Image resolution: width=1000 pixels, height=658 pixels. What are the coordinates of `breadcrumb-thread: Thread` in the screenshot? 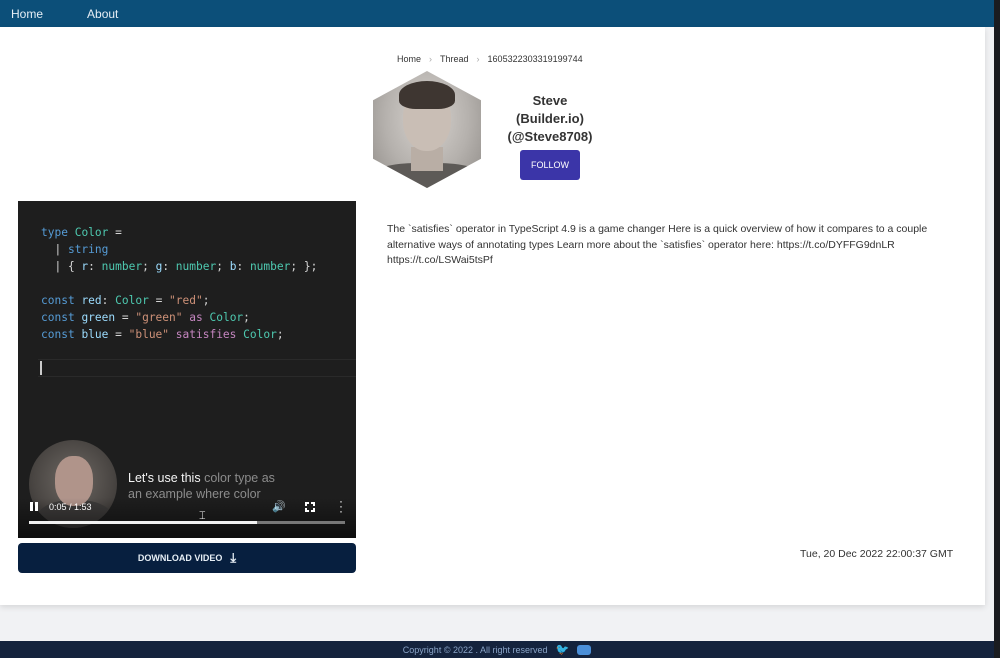 It's located at (454, 59).